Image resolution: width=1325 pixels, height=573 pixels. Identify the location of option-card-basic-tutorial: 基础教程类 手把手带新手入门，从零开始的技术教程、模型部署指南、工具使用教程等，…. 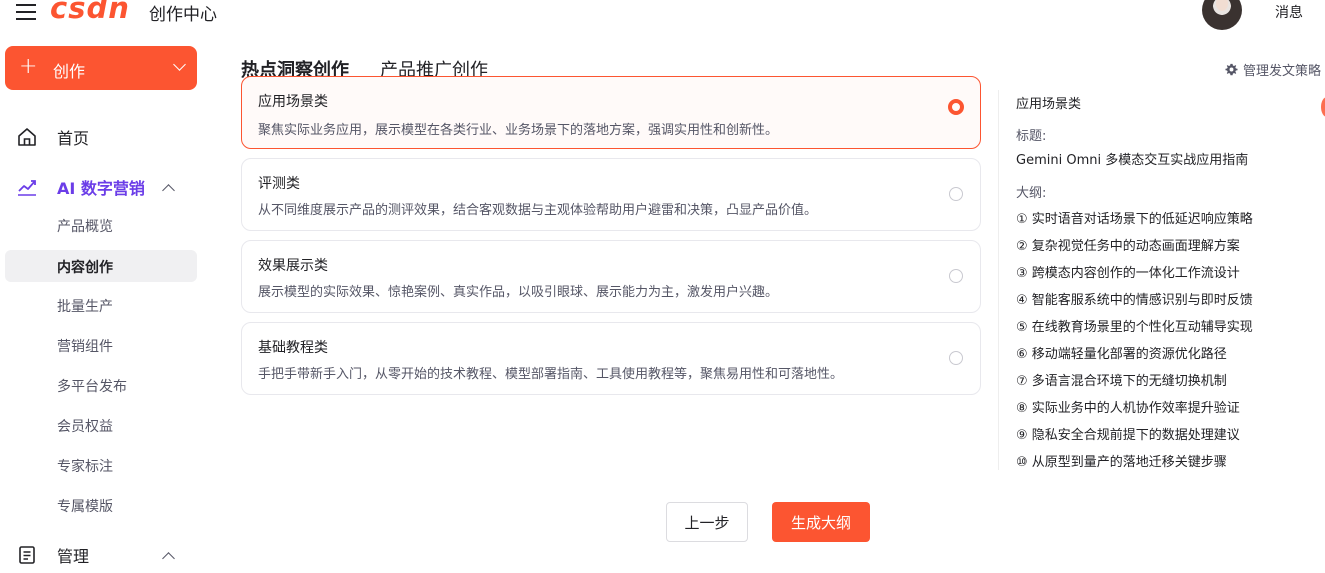
(611, 358).